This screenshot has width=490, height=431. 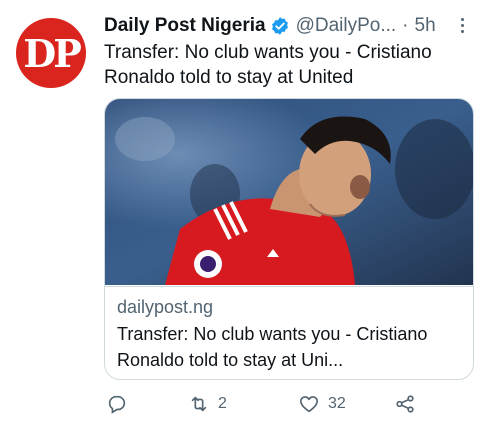 What do you see at coordinates (337, 403) in the screenshot?
I see `like-count: 32` at bounding box center [337, 403].